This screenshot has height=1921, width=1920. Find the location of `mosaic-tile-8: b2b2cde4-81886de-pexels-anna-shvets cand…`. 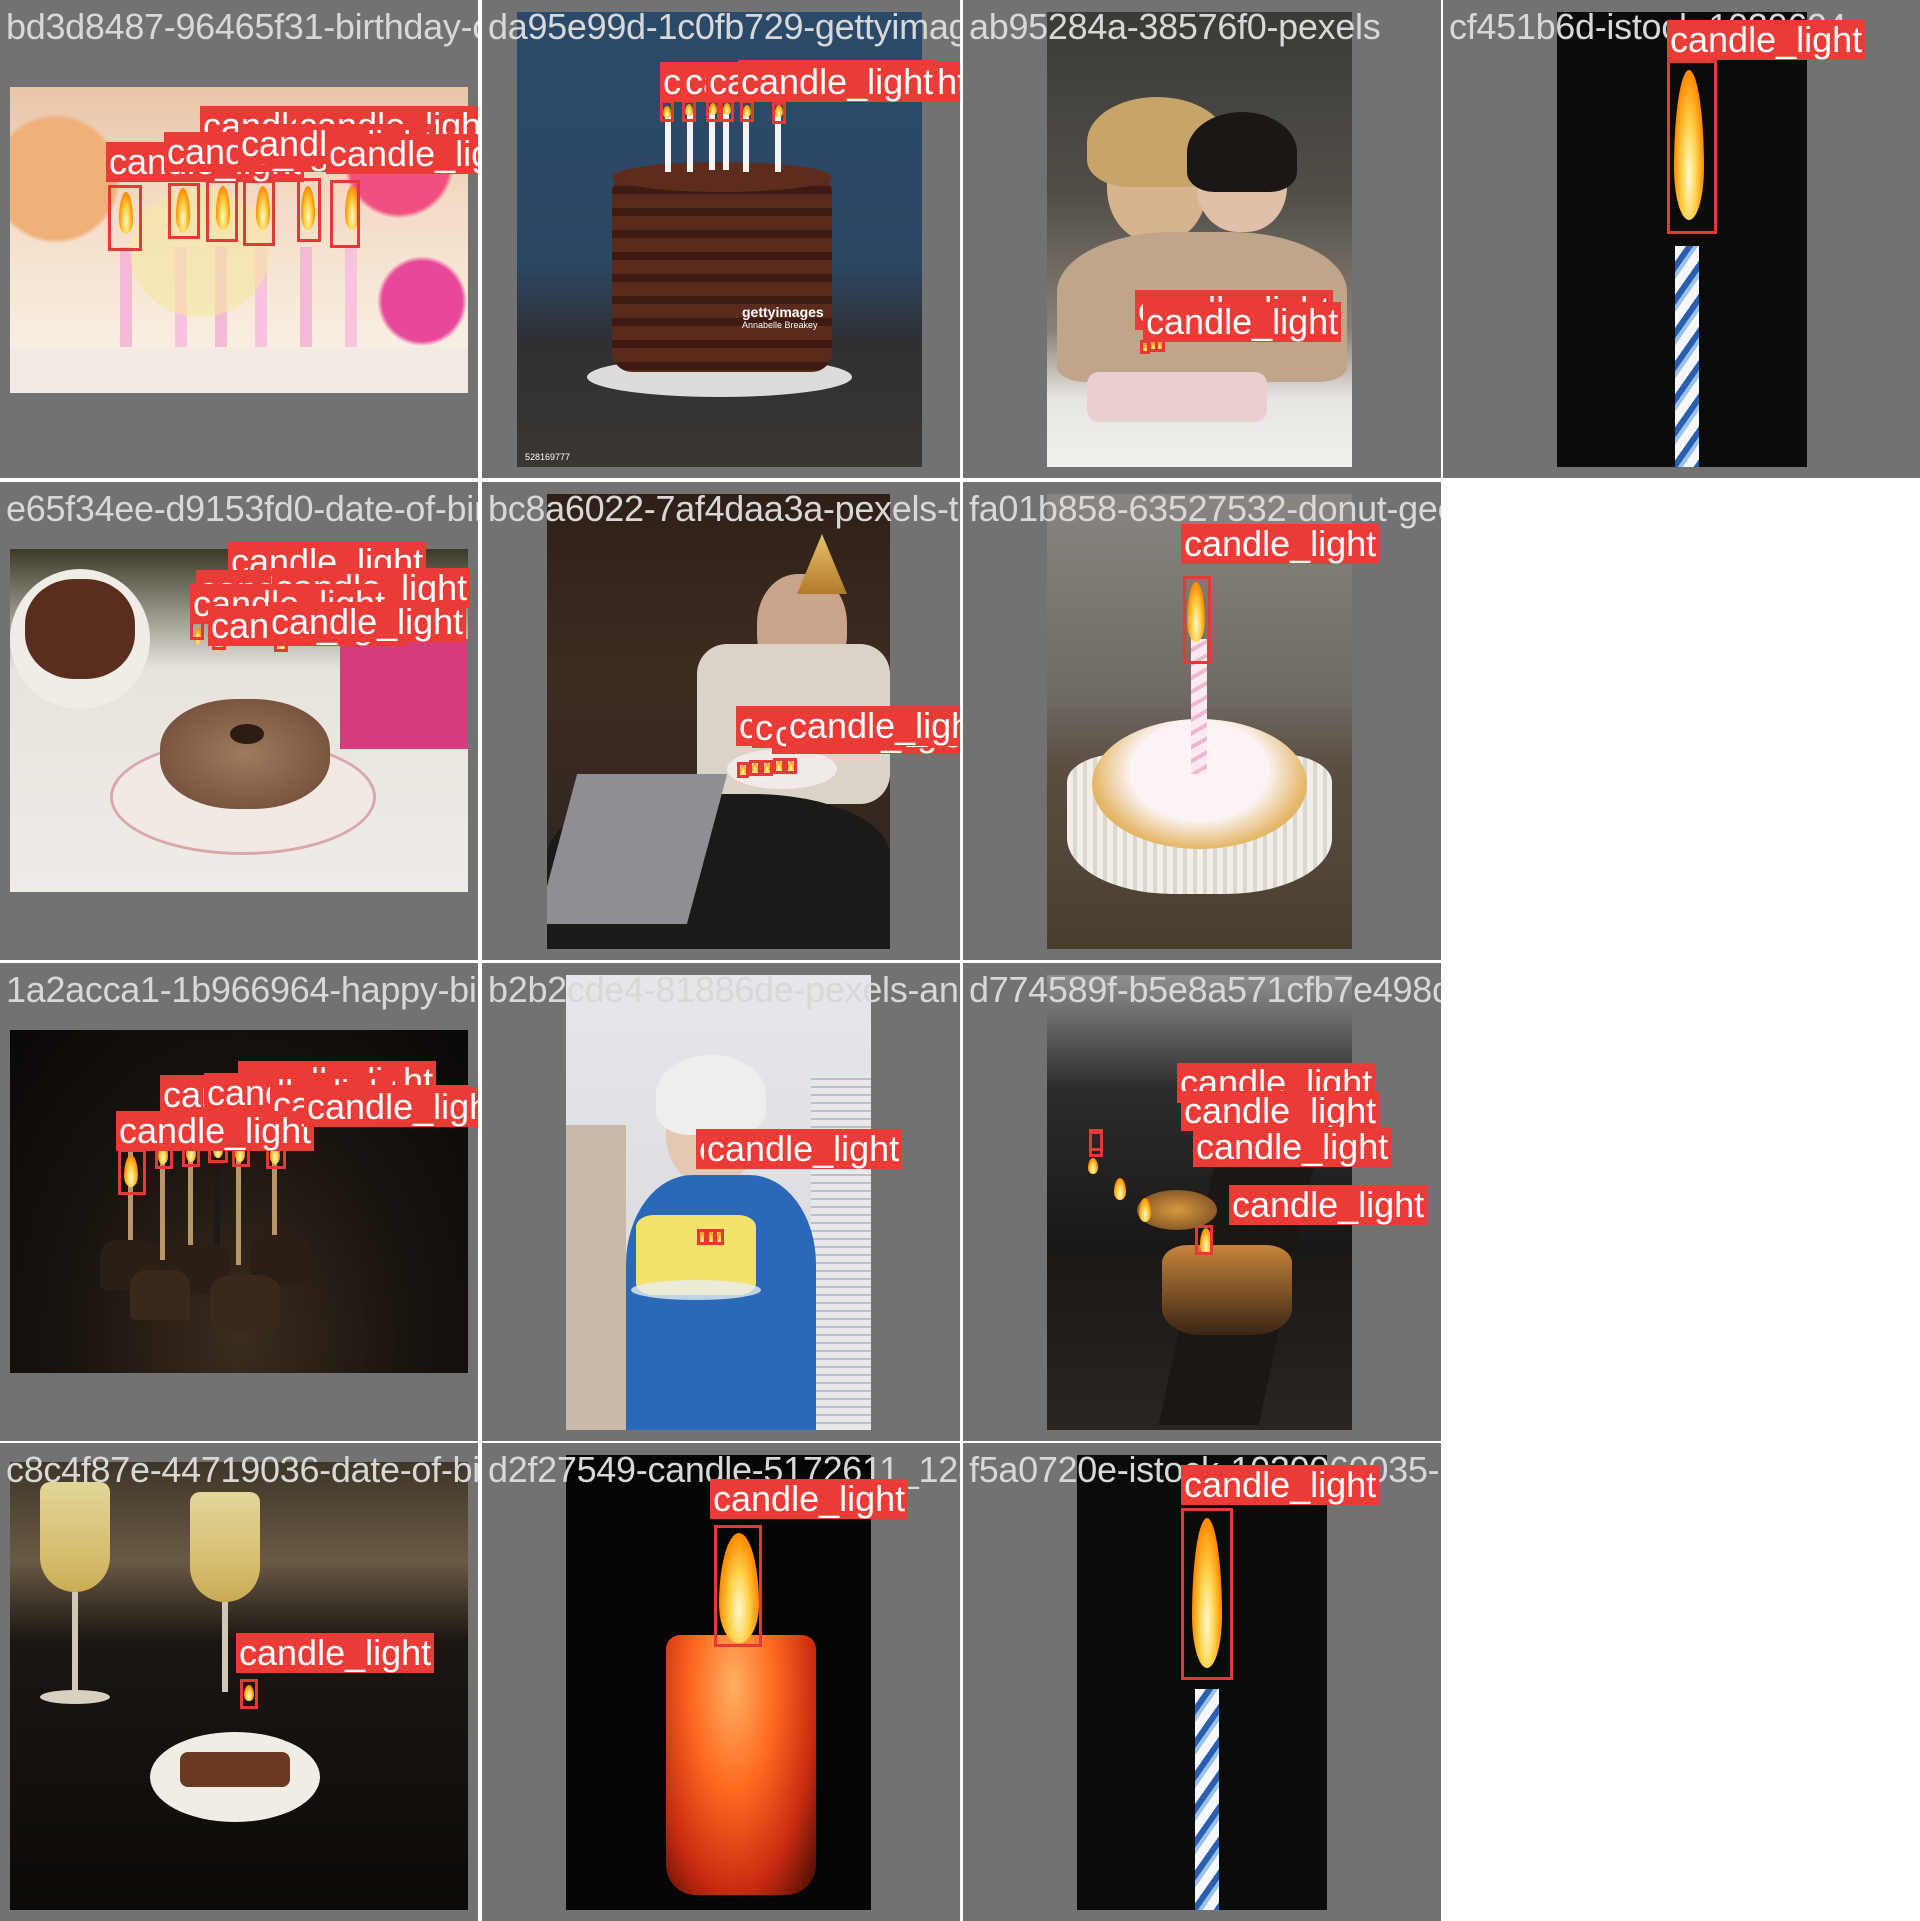

mosaic-tile-8: b2b2cde4-81886de-pexels-anna-shvets cand… is located at coordinates (721, 1202).